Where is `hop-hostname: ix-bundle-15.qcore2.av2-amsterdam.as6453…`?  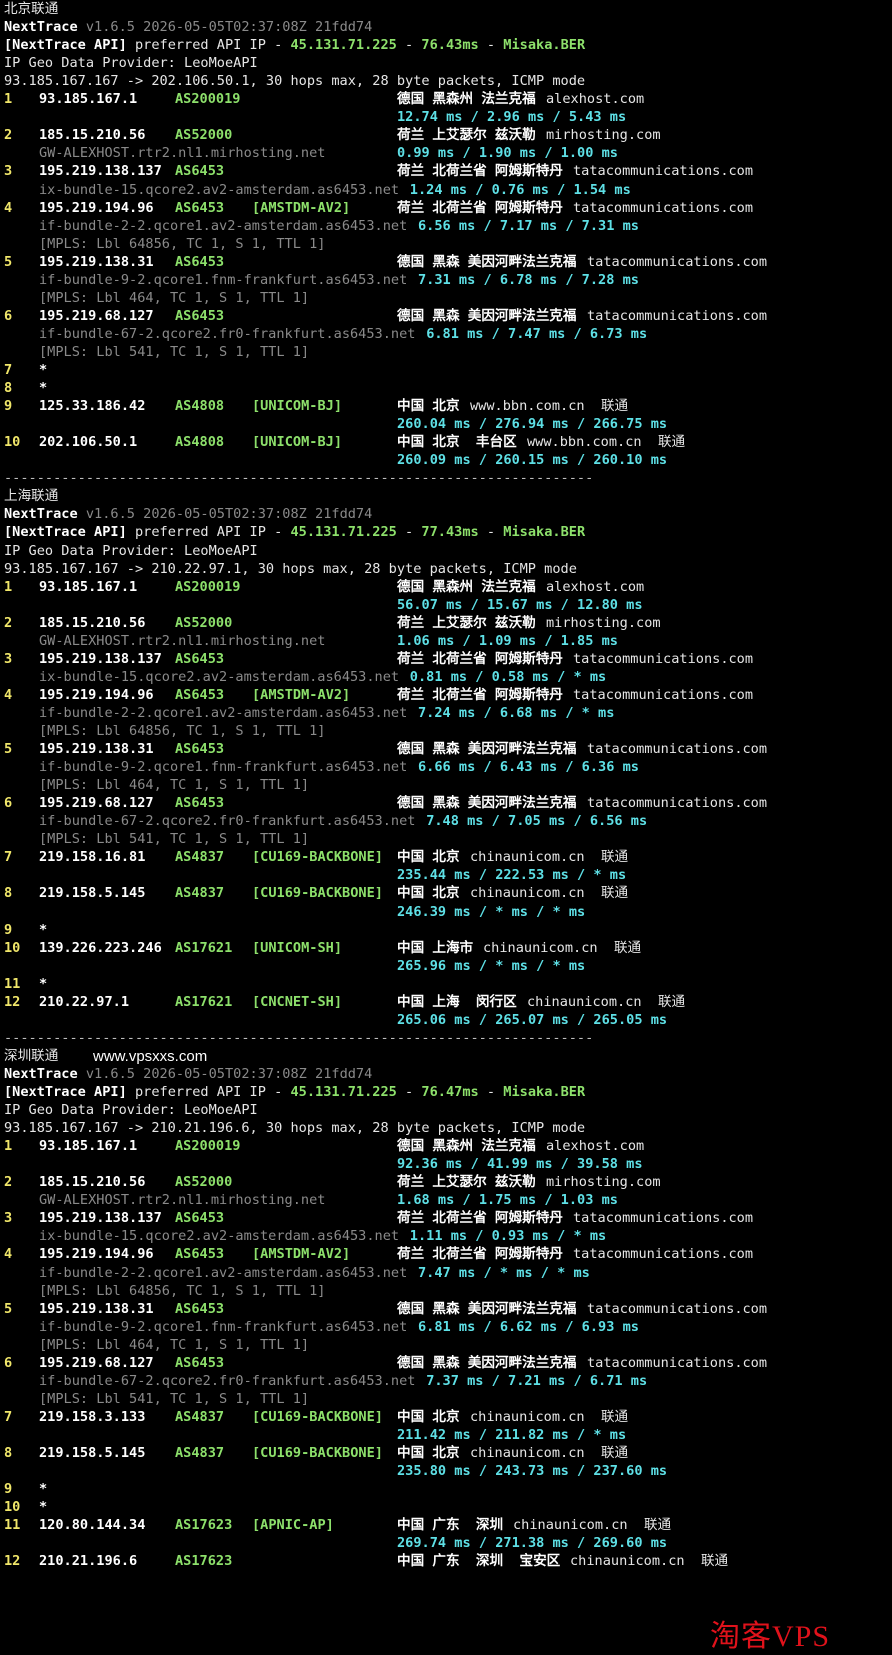 hop-hostname: ix-bundle-15.qcore2.av2-amsterdam.as6453… is located at coordinates (219, 1236).